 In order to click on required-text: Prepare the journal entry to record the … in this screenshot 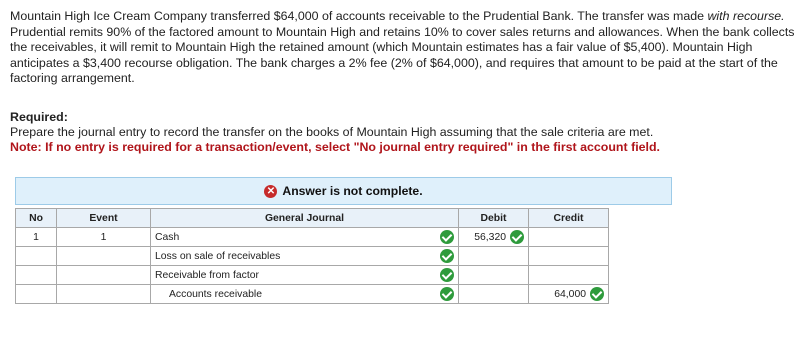, I will do `click(332, 132)`.